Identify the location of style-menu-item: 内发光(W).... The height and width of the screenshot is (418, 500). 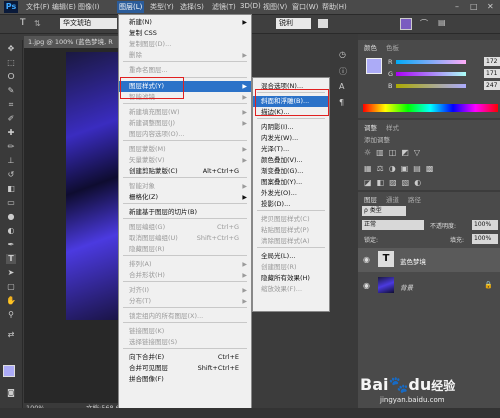
(291, 138).